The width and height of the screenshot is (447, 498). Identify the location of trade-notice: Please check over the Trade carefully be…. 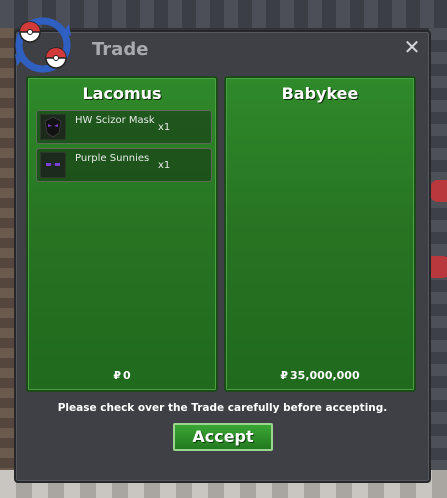
(222, 408).